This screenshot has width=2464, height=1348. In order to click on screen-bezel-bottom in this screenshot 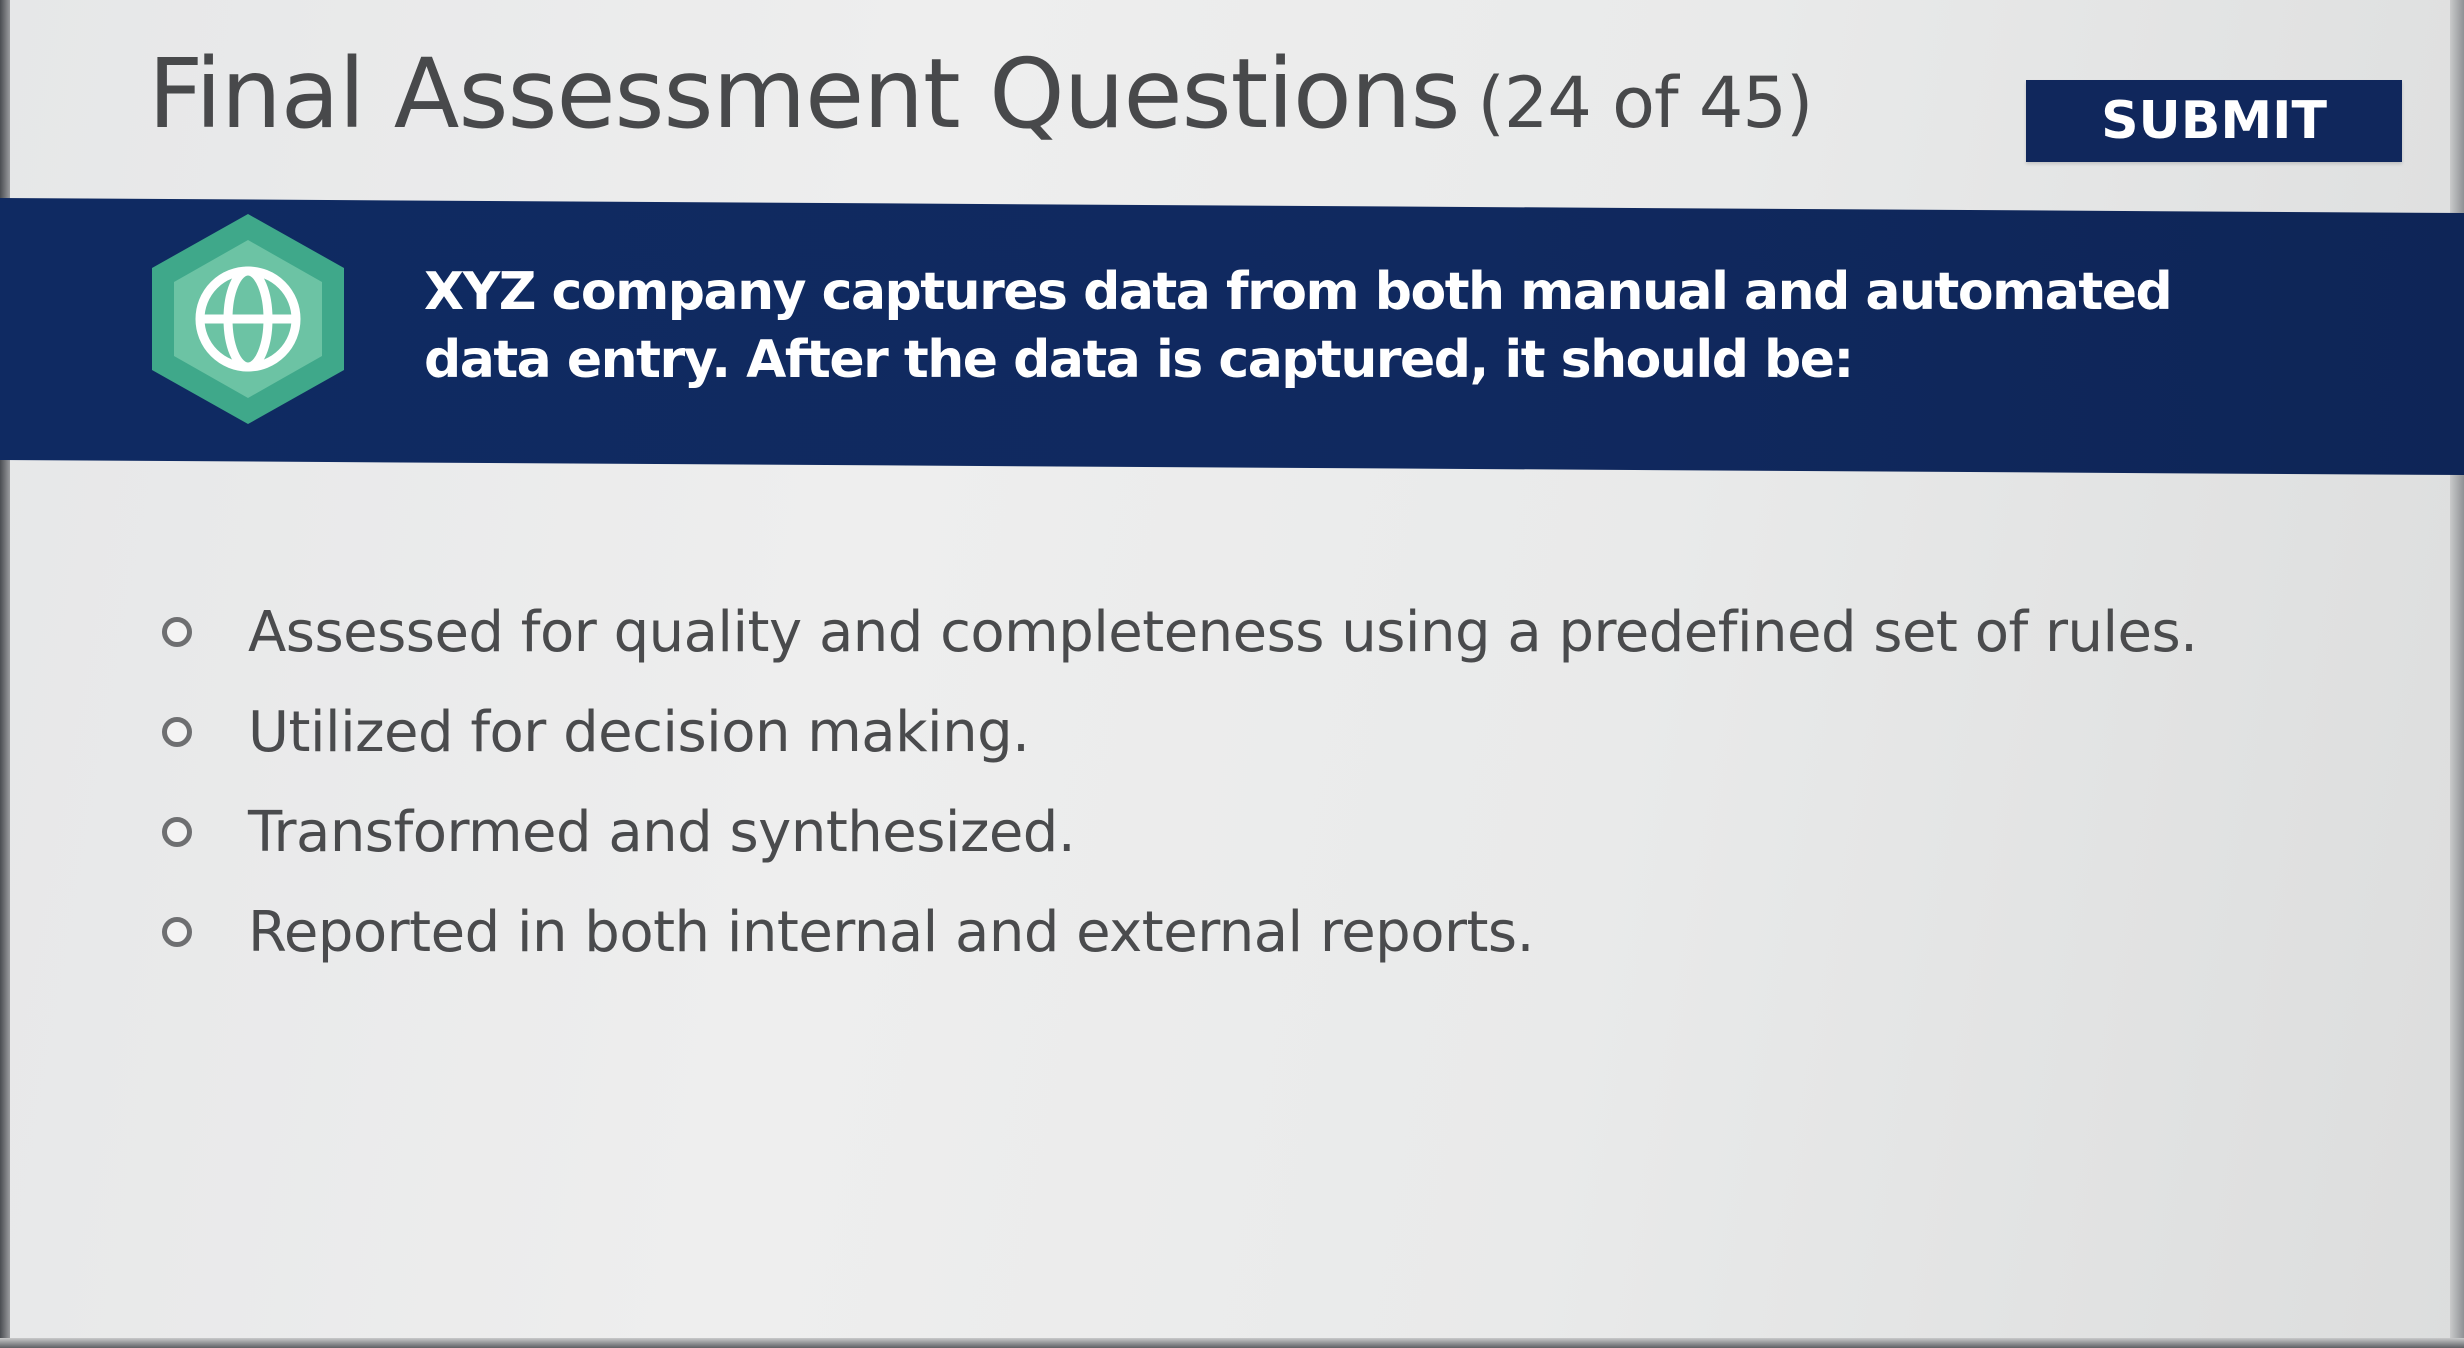, I will do `click(1232, 1343)`.